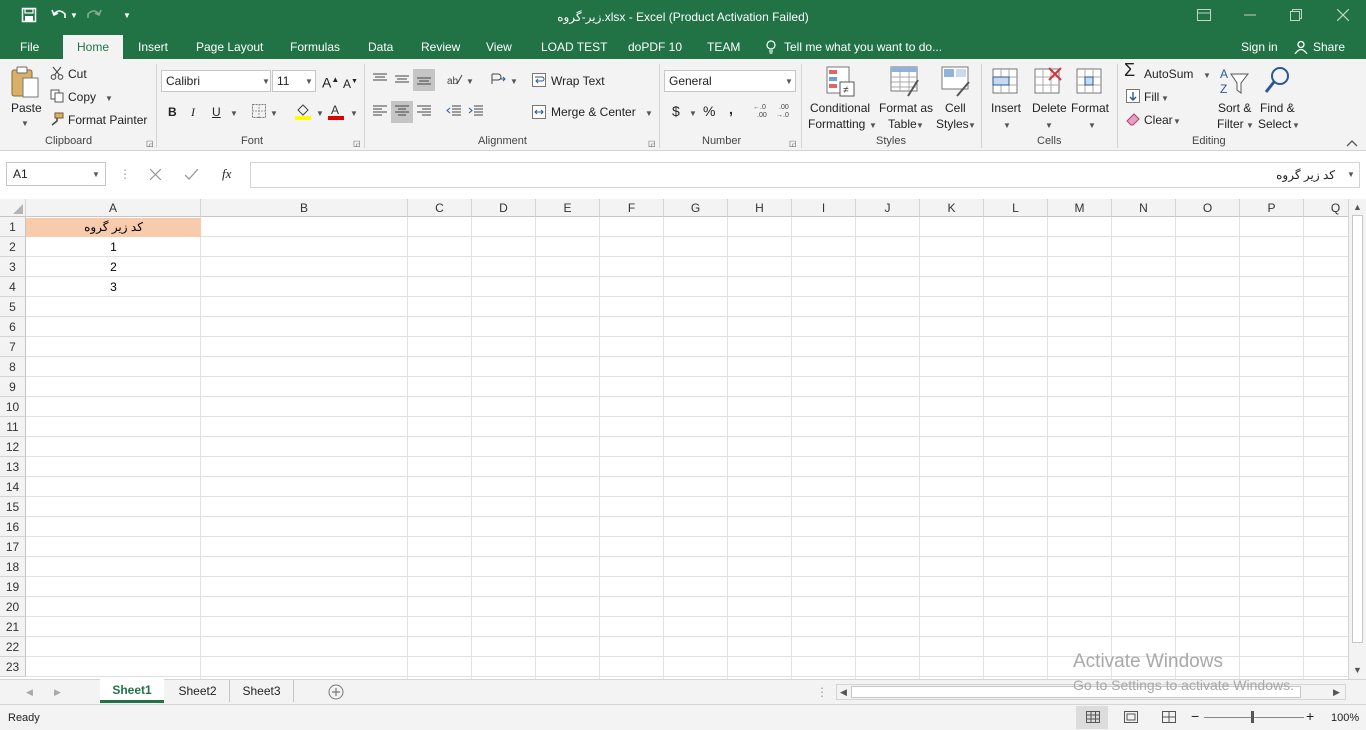 The height and width of the screenshot is (730, 1366). I want to click on restore-icon, so click(1296, 15).